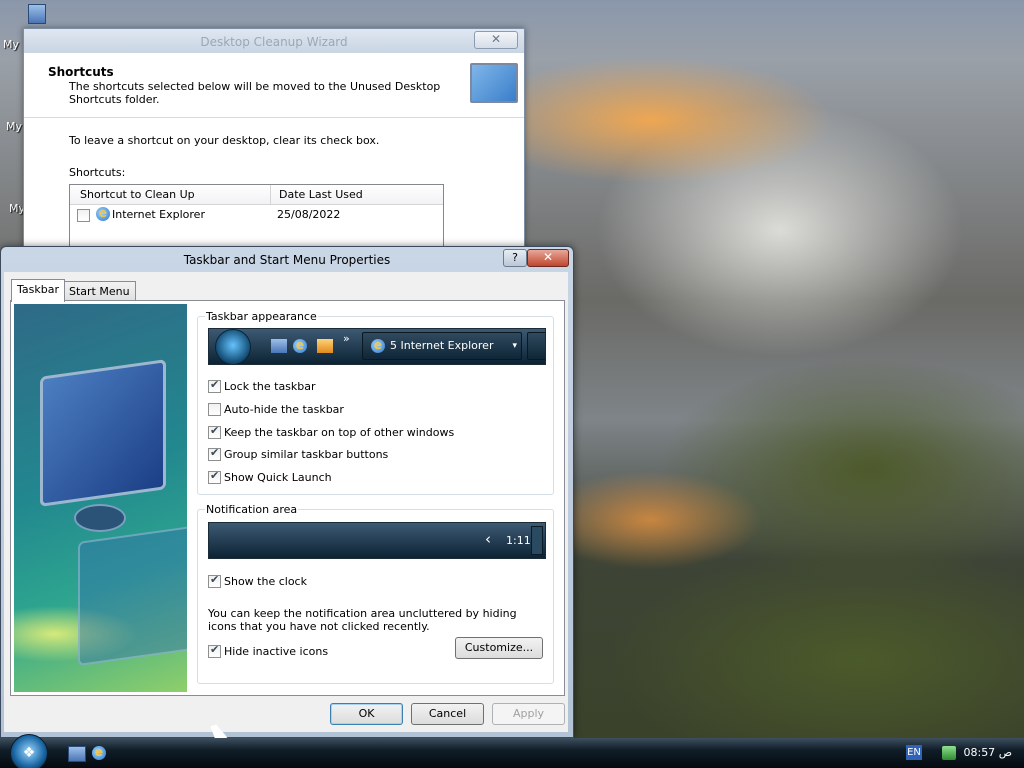 The height and width of the screenshot is (768, 1024). Describe the element at coordinates (265, 581) in the screenshot. I see `show-clock-label: Show the clock` at that location.